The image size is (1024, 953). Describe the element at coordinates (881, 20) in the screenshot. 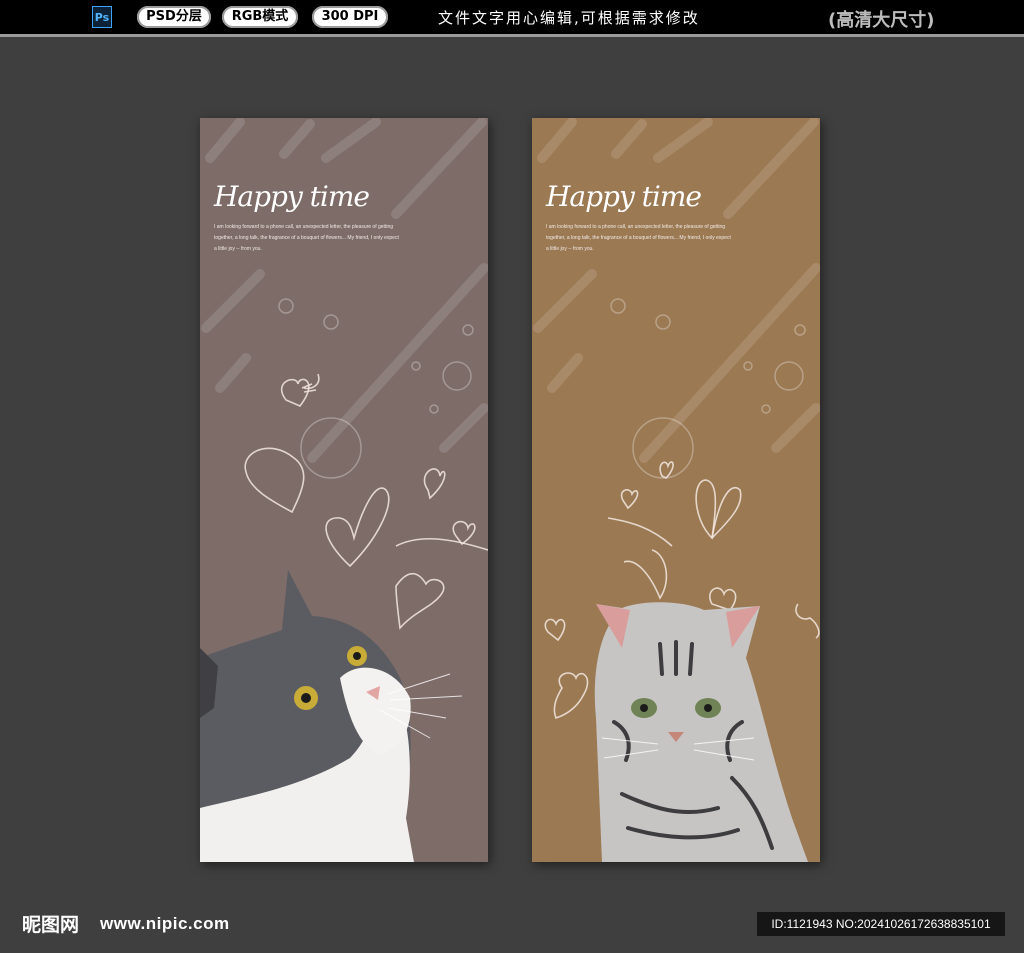

I see `size-label: (高清大尺寸)` at that location.